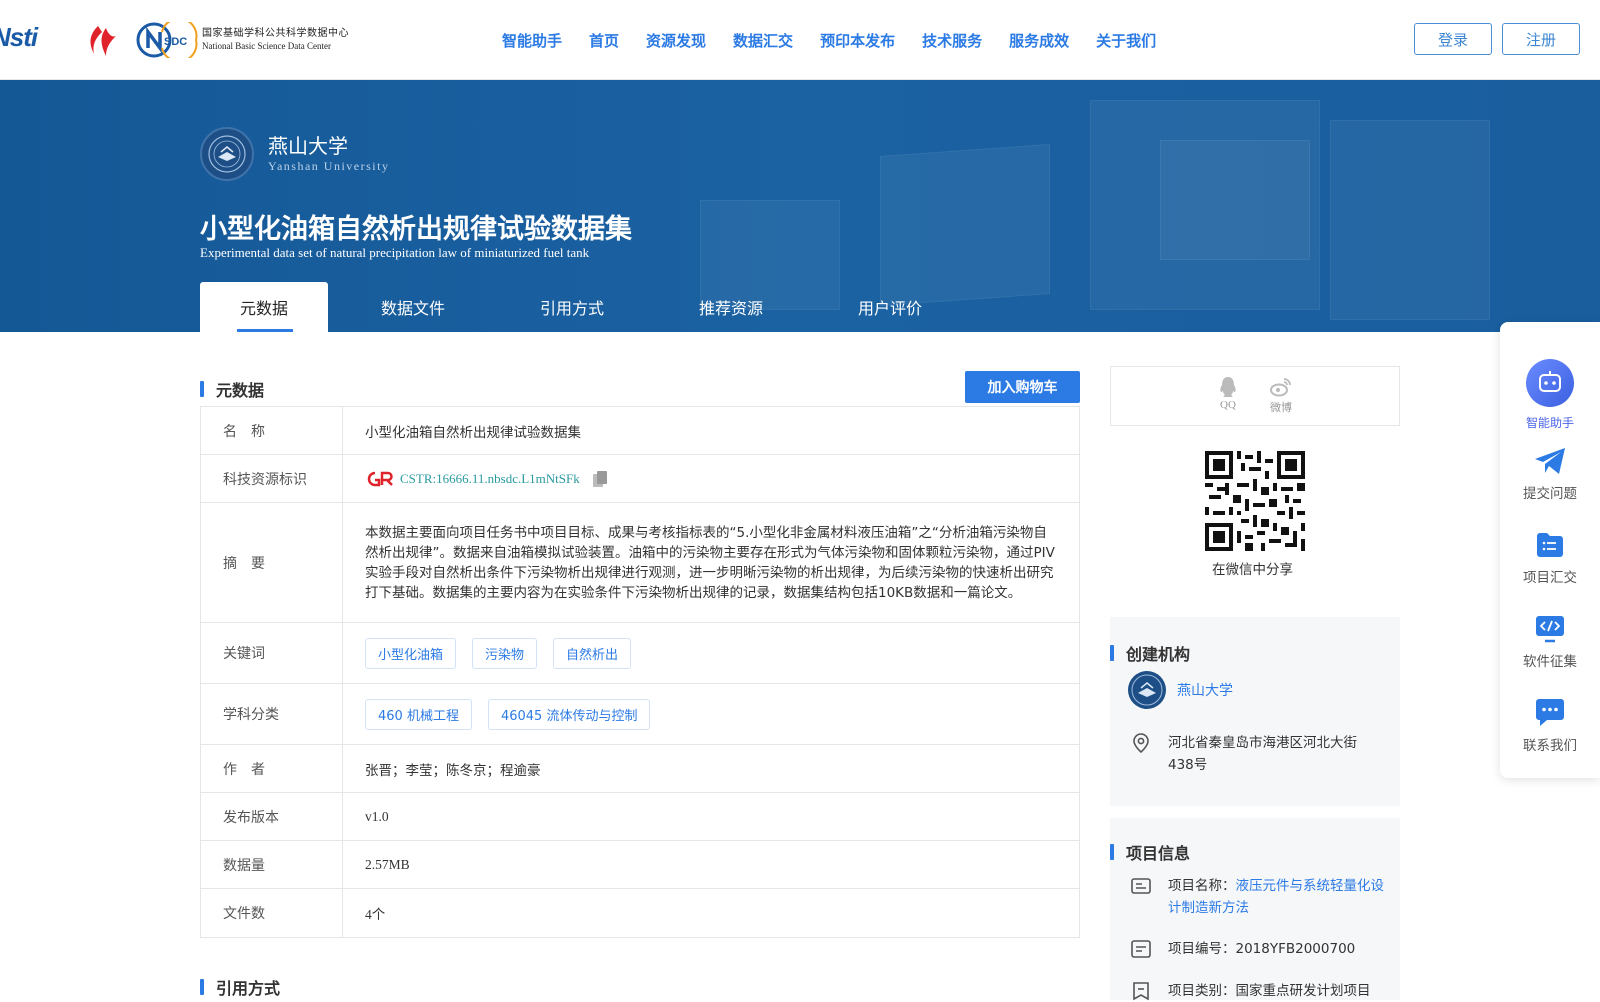 Image resolution: width=1600 pixels, height=1002 pixels. I want to click on float-assistant-button: 智能助手, so click(1550, 394).